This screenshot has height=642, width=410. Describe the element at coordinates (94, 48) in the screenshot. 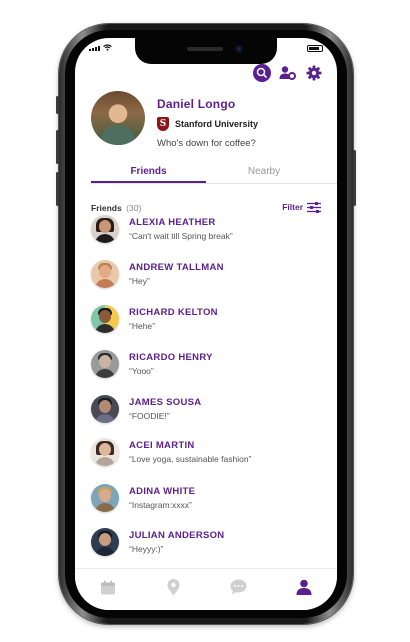

I see `signal-icon` at that location.